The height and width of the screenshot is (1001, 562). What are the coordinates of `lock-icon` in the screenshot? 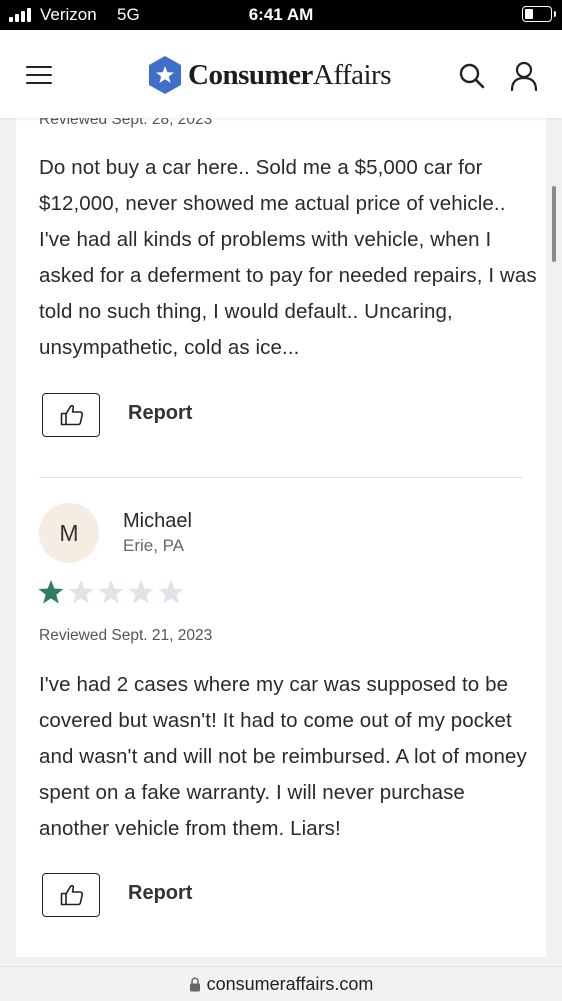 It's located at (194, 984).